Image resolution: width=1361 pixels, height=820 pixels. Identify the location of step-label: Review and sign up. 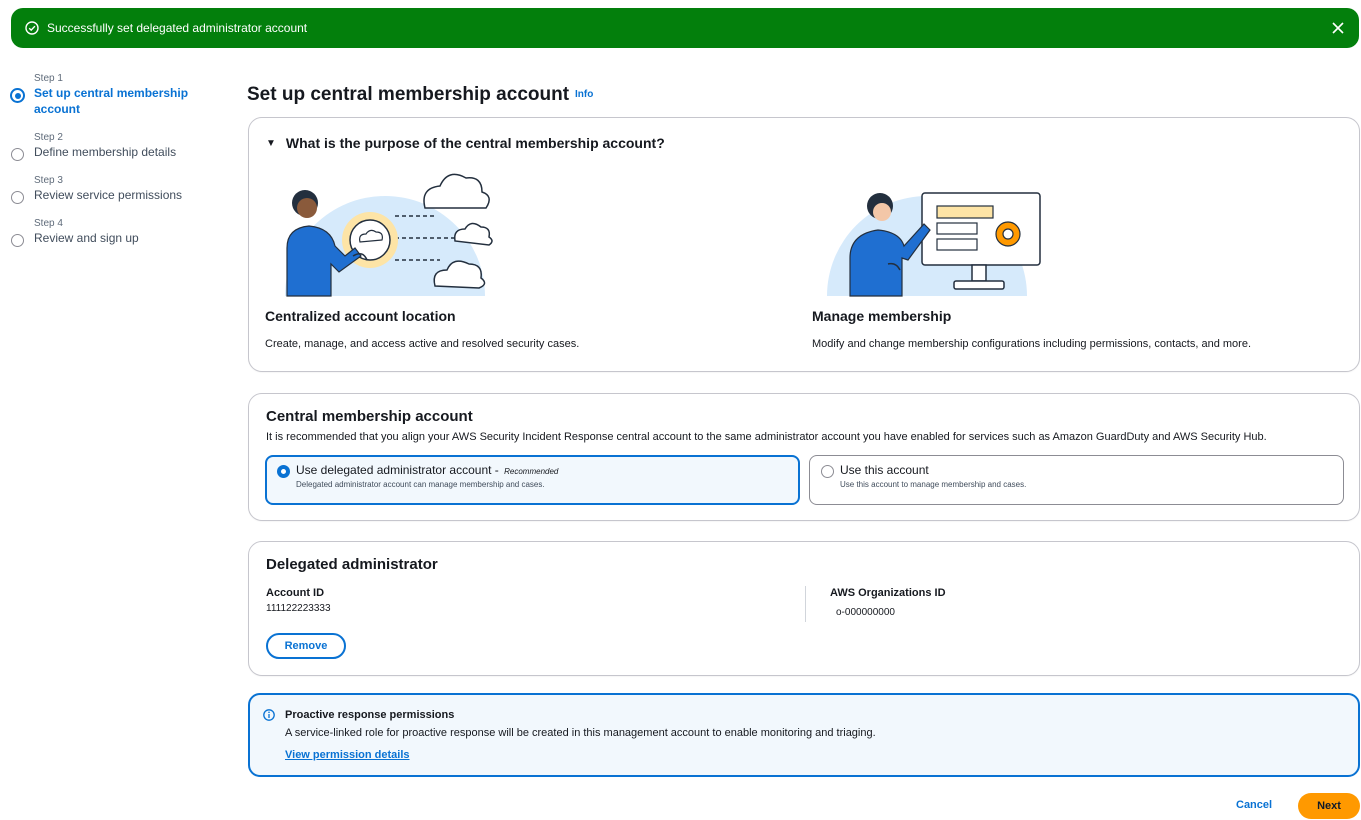
(86, 238).